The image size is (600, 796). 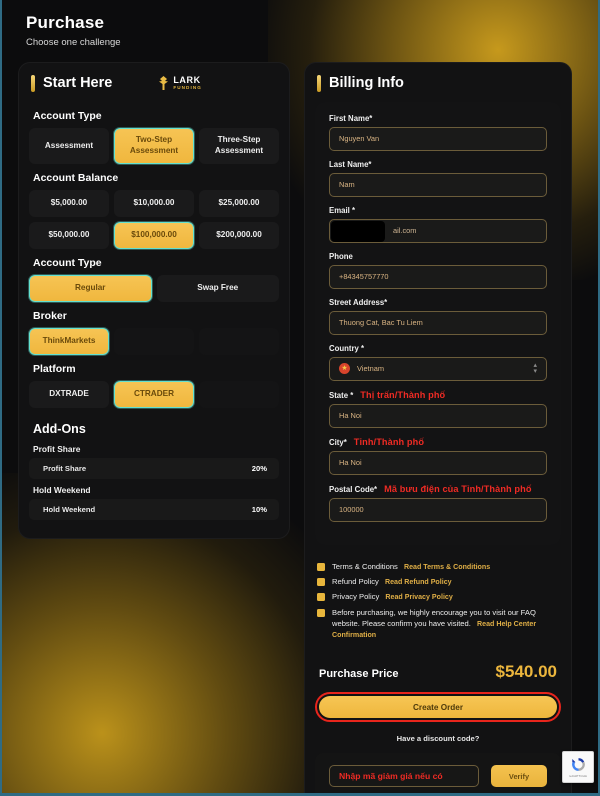 I want to click on city-label-row: City* Tỉnh/Thành phố, so click(x=438, y=442).